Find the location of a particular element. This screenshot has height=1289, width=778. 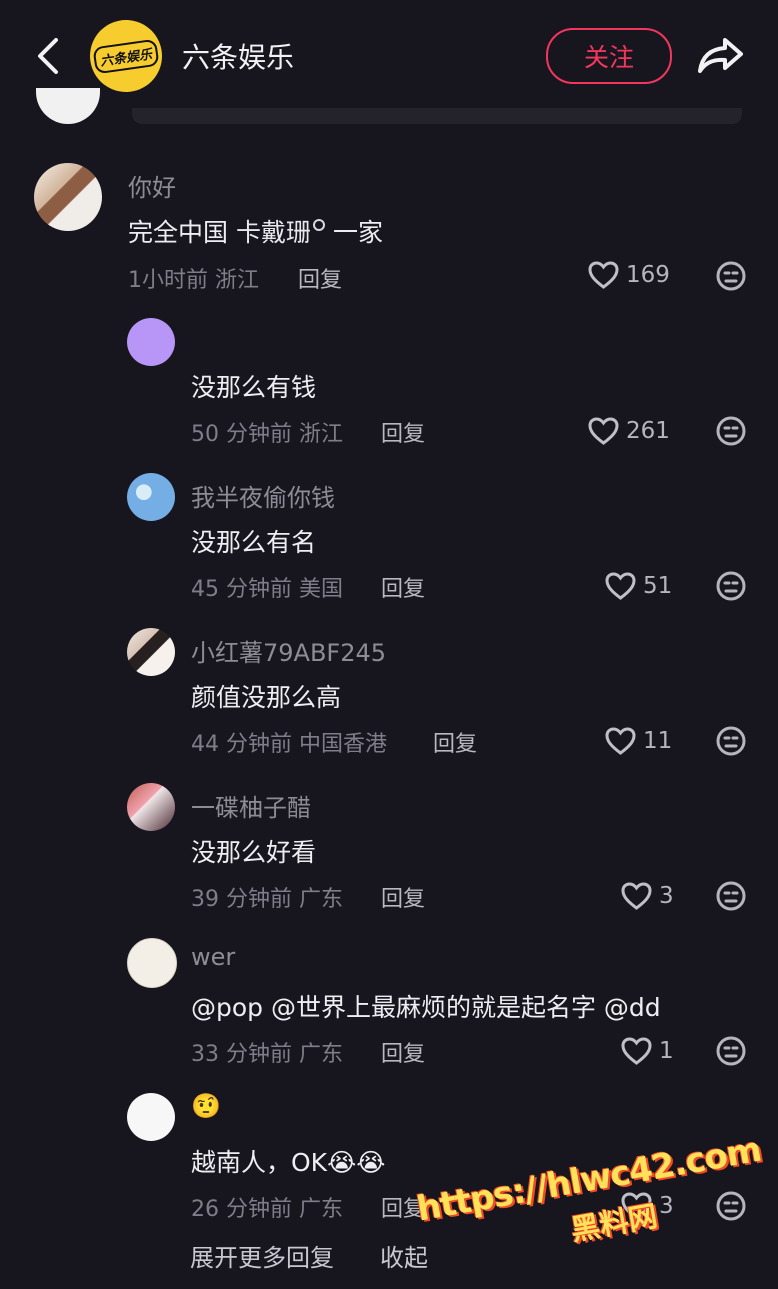

comment-author: 一碟柚子醋 is located at coordinates (251, 805).